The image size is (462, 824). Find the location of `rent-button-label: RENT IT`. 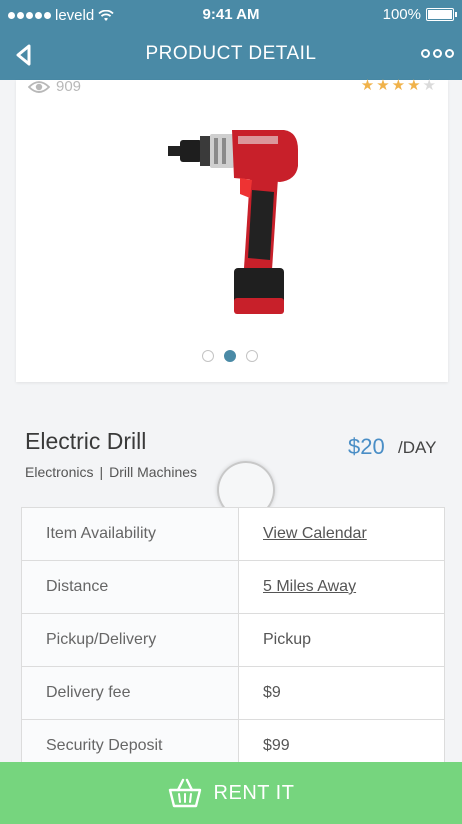

rent-button-label: RENT IT is located at coordinates (254, 792).